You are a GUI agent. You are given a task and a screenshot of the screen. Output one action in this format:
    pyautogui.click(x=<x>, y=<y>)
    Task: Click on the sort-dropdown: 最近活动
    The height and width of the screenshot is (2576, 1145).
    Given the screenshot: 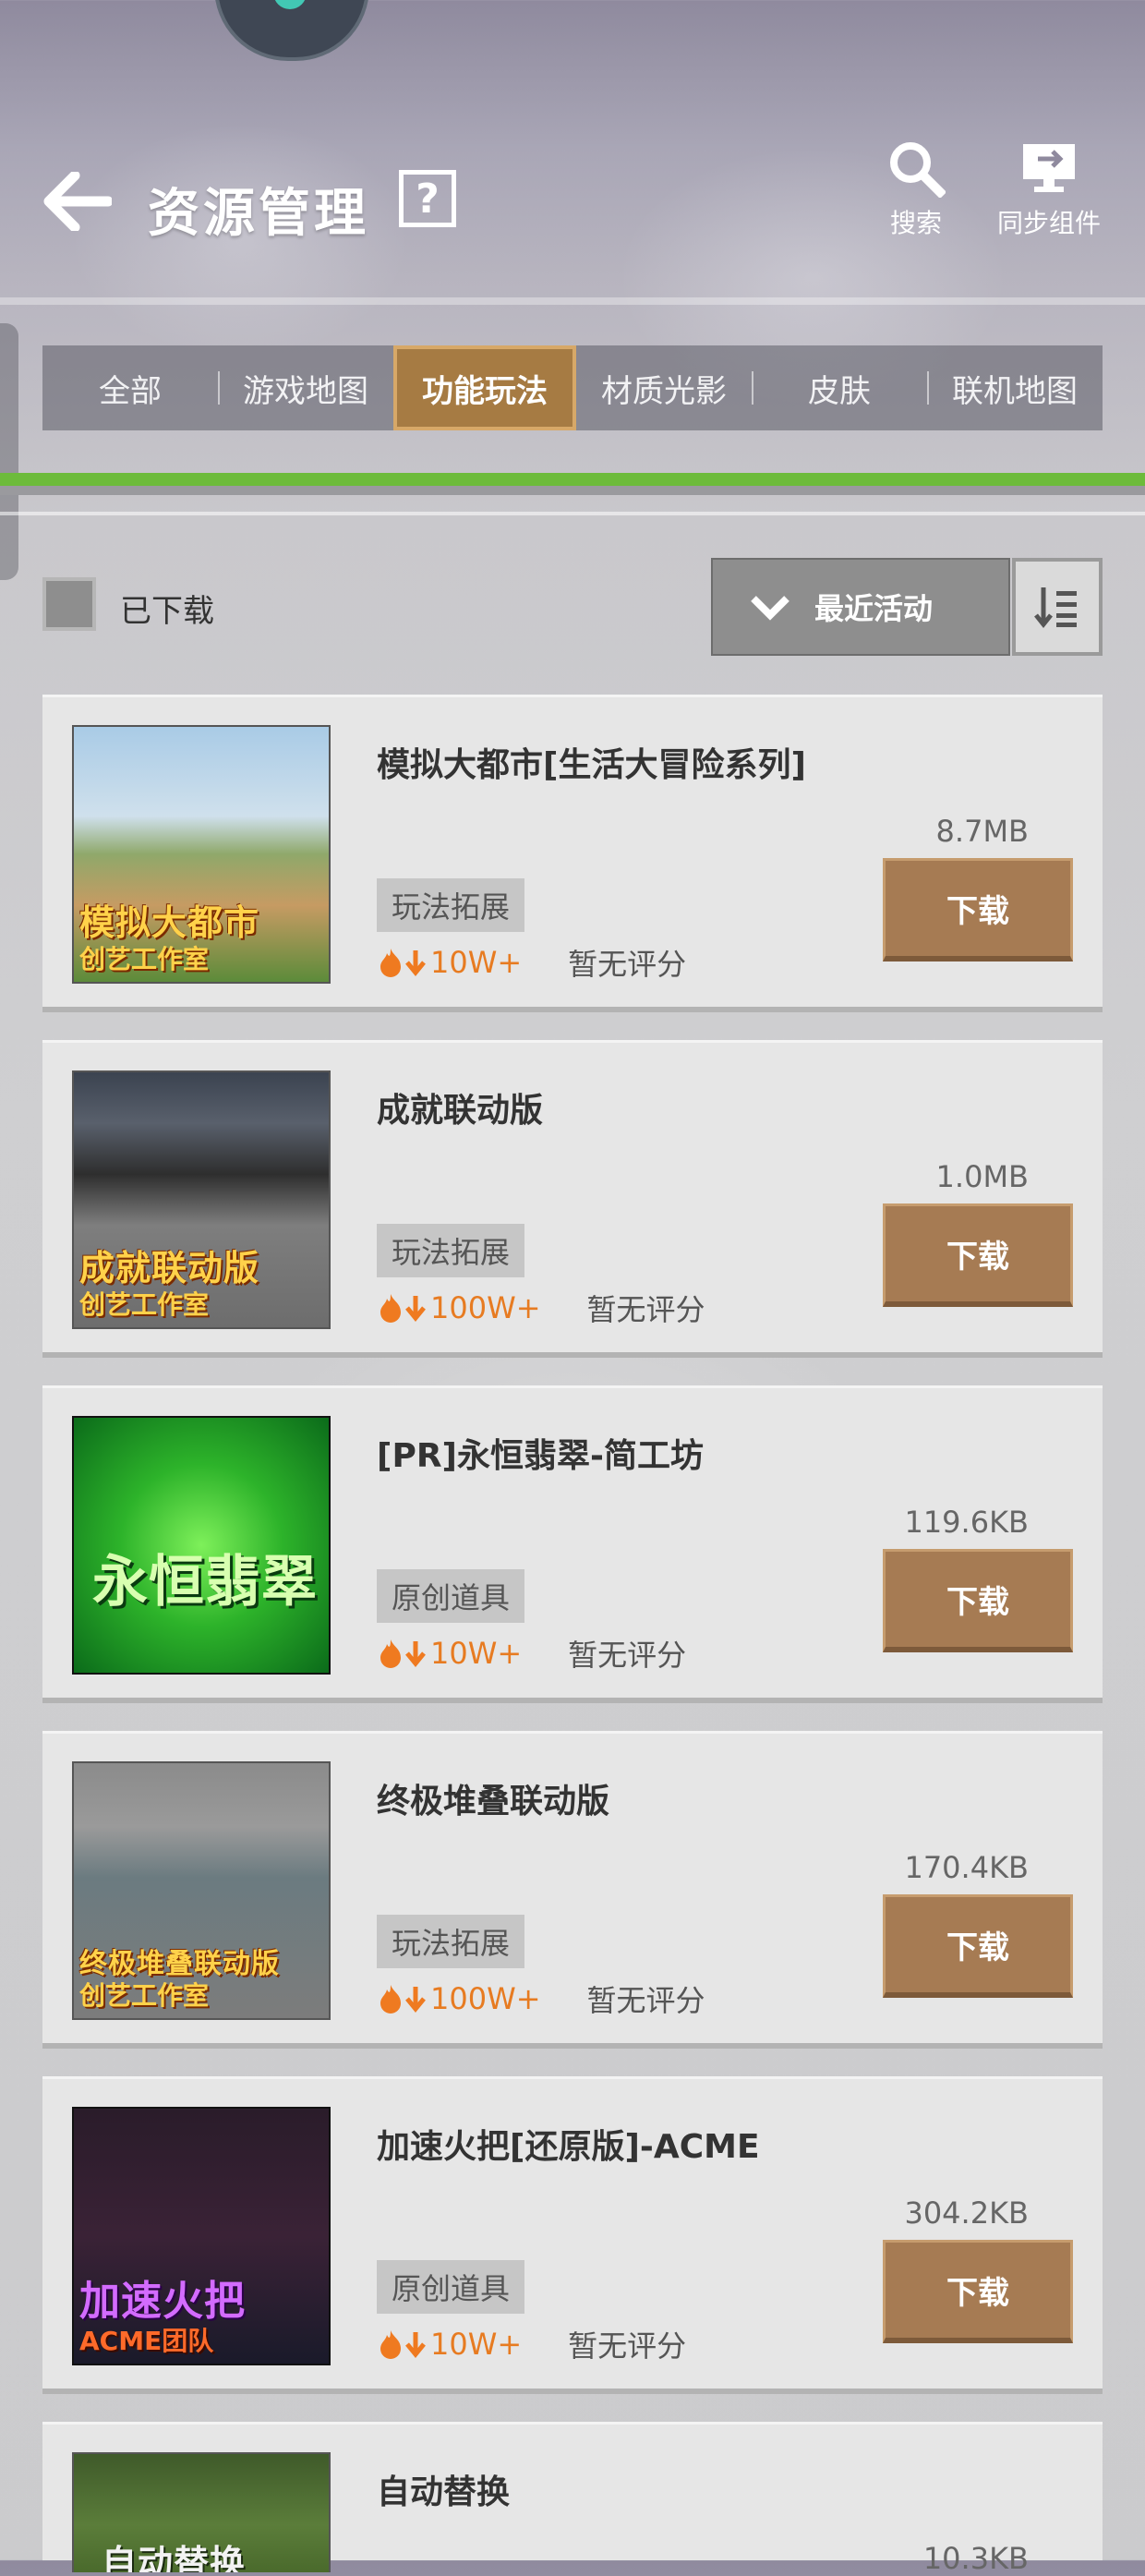 What is the action you would take?
    pyautogui.click(x=860, y=607)
    